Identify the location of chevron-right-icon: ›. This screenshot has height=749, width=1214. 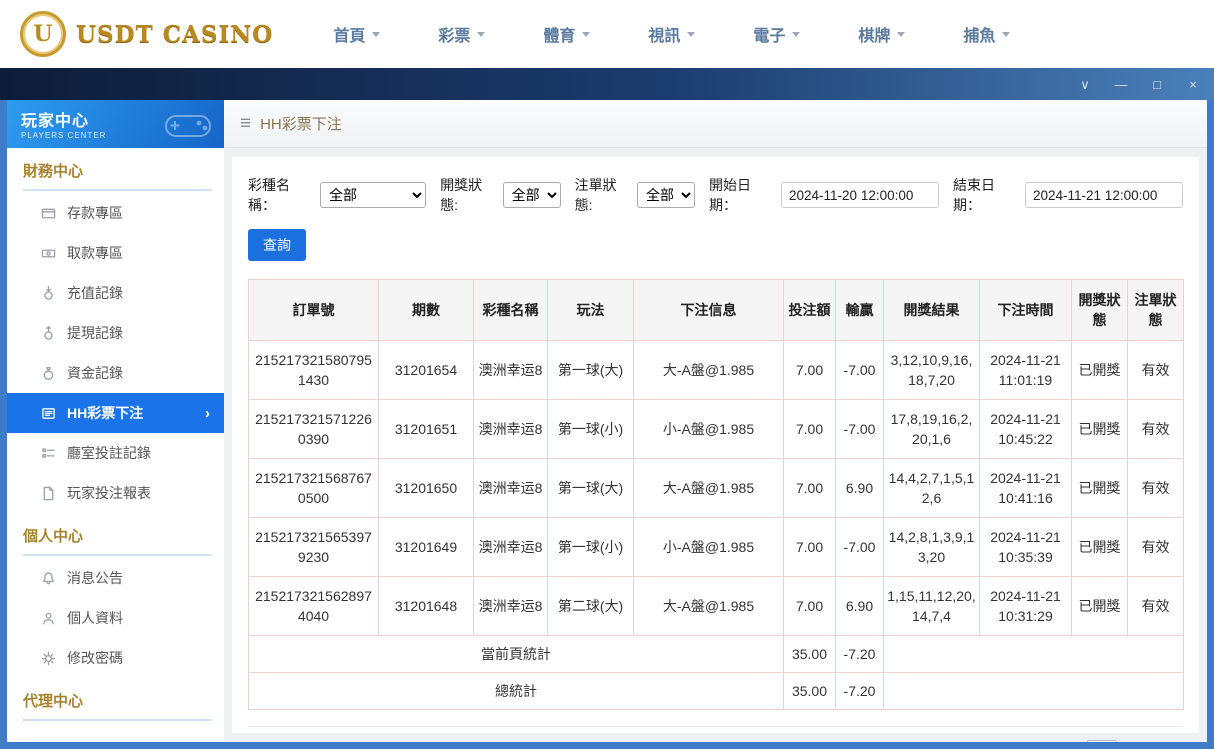
(207, 413).